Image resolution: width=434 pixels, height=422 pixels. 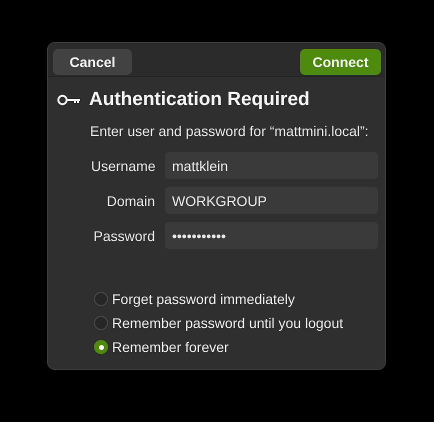 What do you see at coordinates (230, 131) in the screenshot?
I see `prompt-text: Enter user and password for “mattmini.local”:` at bounding box center [230, 131].